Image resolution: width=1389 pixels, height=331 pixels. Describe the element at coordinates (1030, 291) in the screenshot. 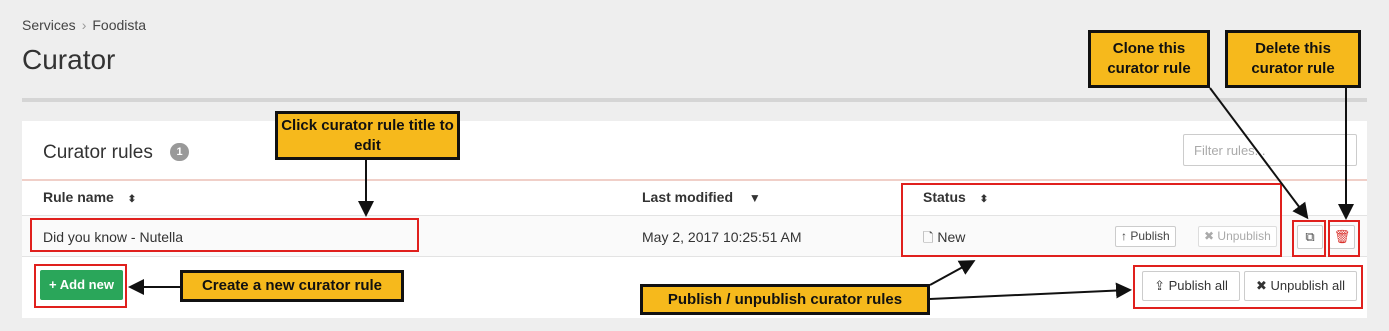

I see `arrow-publish-all` at that location.